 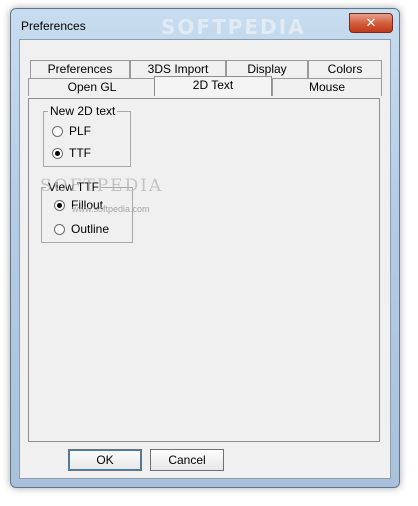 I want to click on radio-ttf: TTF, so click(x=71, y=153).